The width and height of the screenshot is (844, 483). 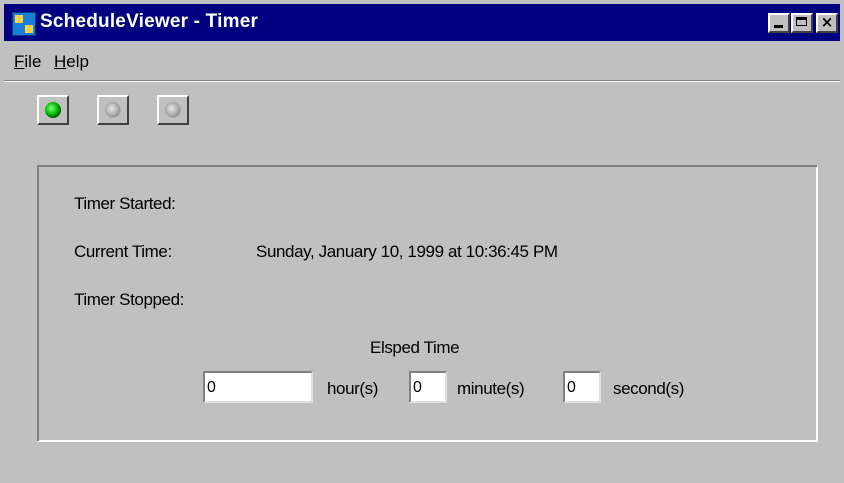 I want to click on menu-bar: File Help, so click(x=422, y=61).